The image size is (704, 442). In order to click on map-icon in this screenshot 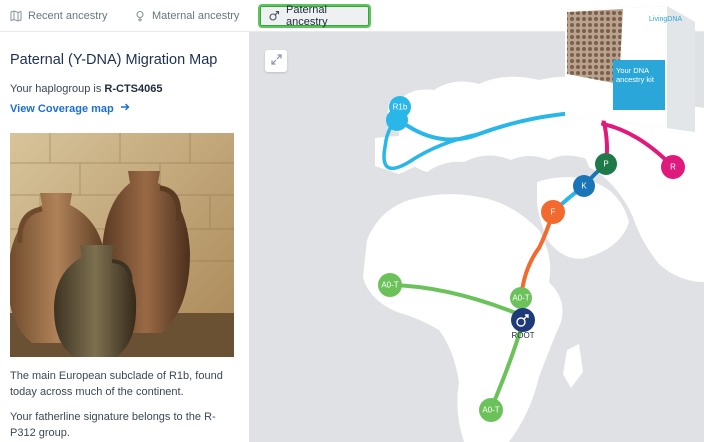, I will do `click(16, 16)`.